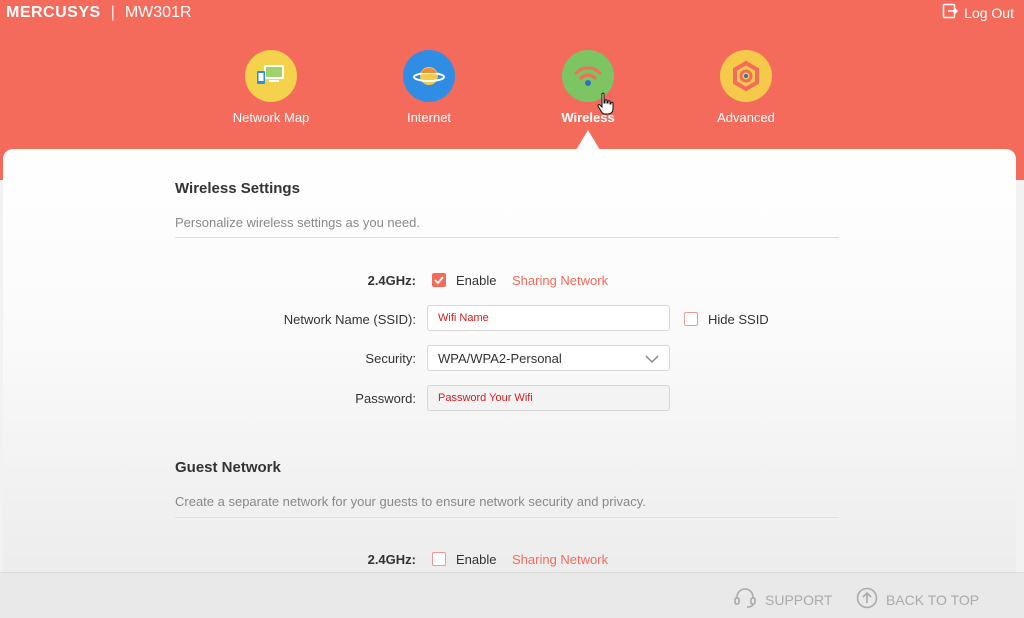  What do you see at coordinates (476, 559) in the screenshot?
I see `guest-enable-24ghz-label: Enable` at bounding box center [476, 559].